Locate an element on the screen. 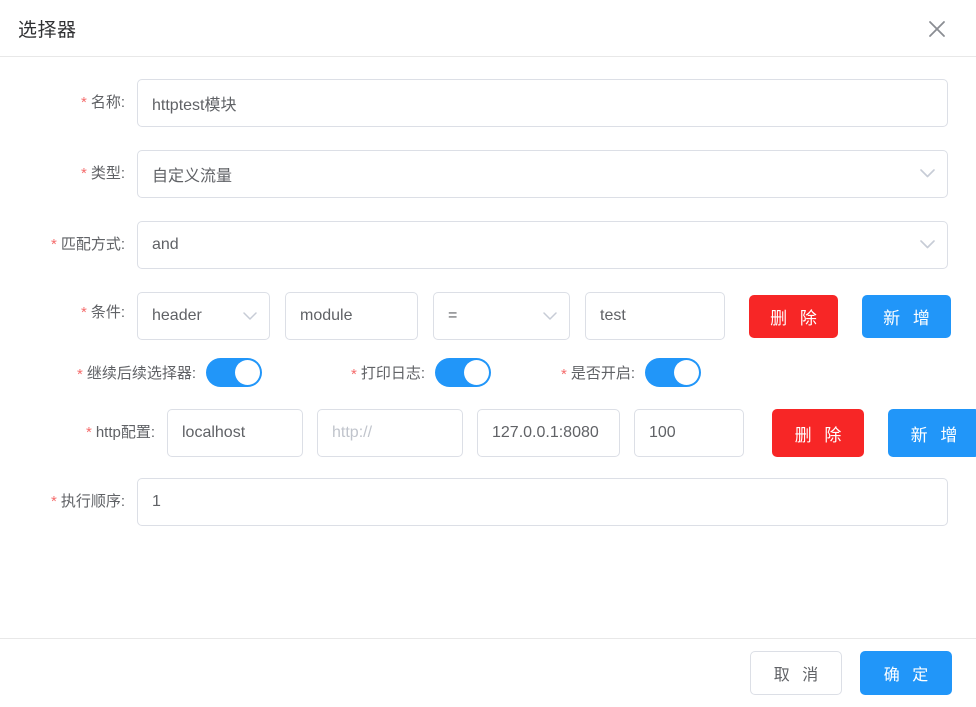  switch-group-continue: * 继续后续选择器: is located at coordinates (170, 373).